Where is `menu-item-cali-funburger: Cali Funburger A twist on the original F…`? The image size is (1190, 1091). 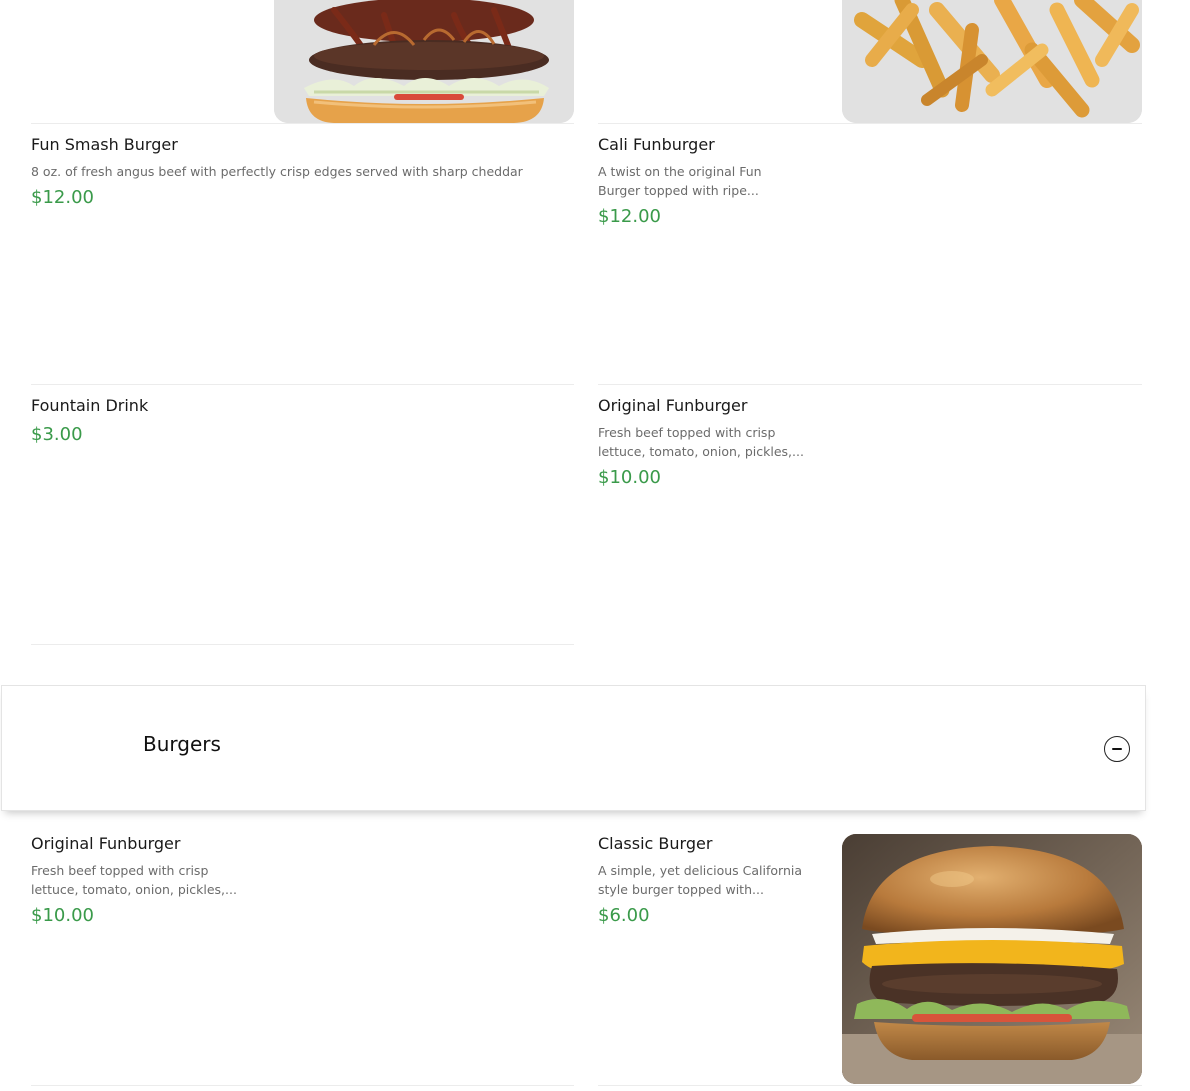 menu-item-cali-funburger: Cali Funburger A twist on the original F… is located at coordinates (870, 253).